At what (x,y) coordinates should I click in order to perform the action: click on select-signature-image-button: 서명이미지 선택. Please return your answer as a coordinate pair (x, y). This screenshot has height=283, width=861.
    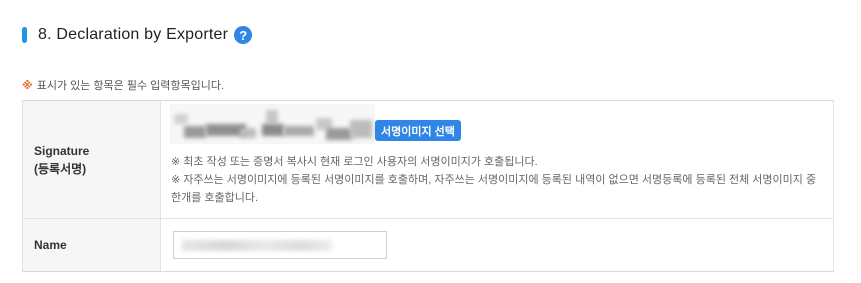
    Looking at the image, I should click on (418, 130).